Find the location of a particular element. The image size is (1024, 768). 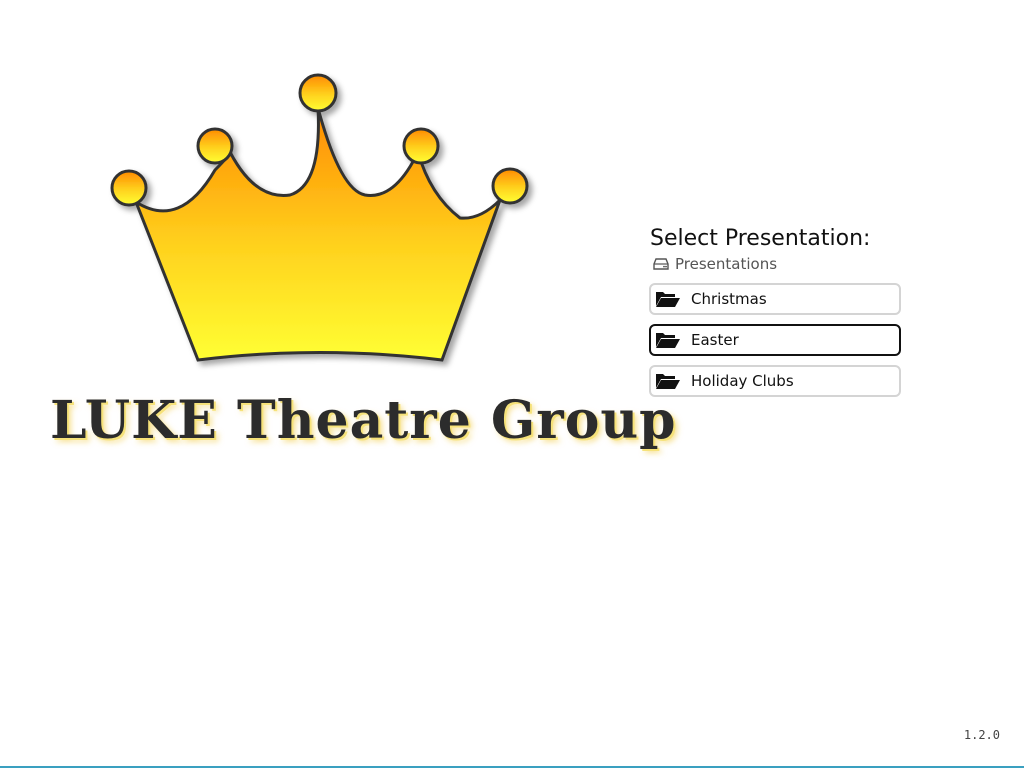

folder-button-christmas: Christmas is located at coordinates (775, 299).